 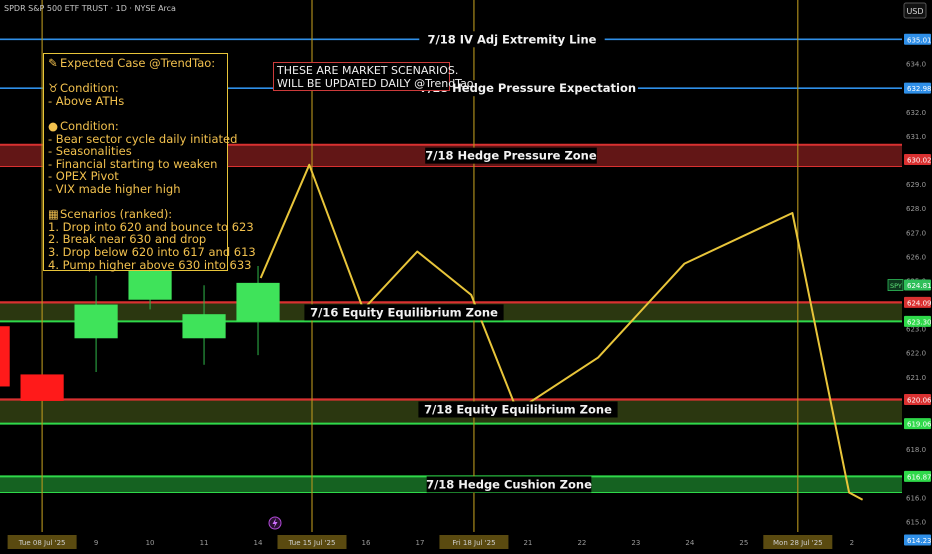 I want to click on price-tick: 627.0, so click(x=916, y=233).